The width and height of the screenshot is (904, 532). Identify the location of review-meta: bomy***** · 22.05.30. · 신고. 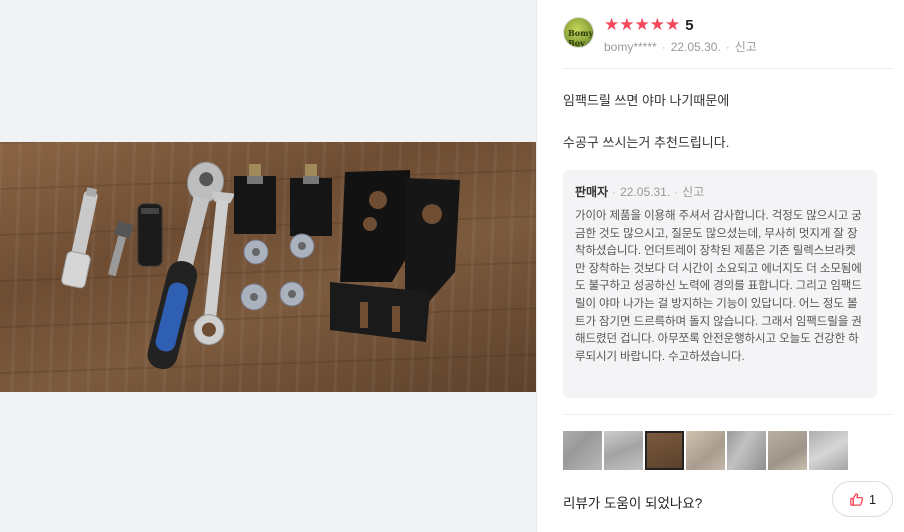
(680, 47).